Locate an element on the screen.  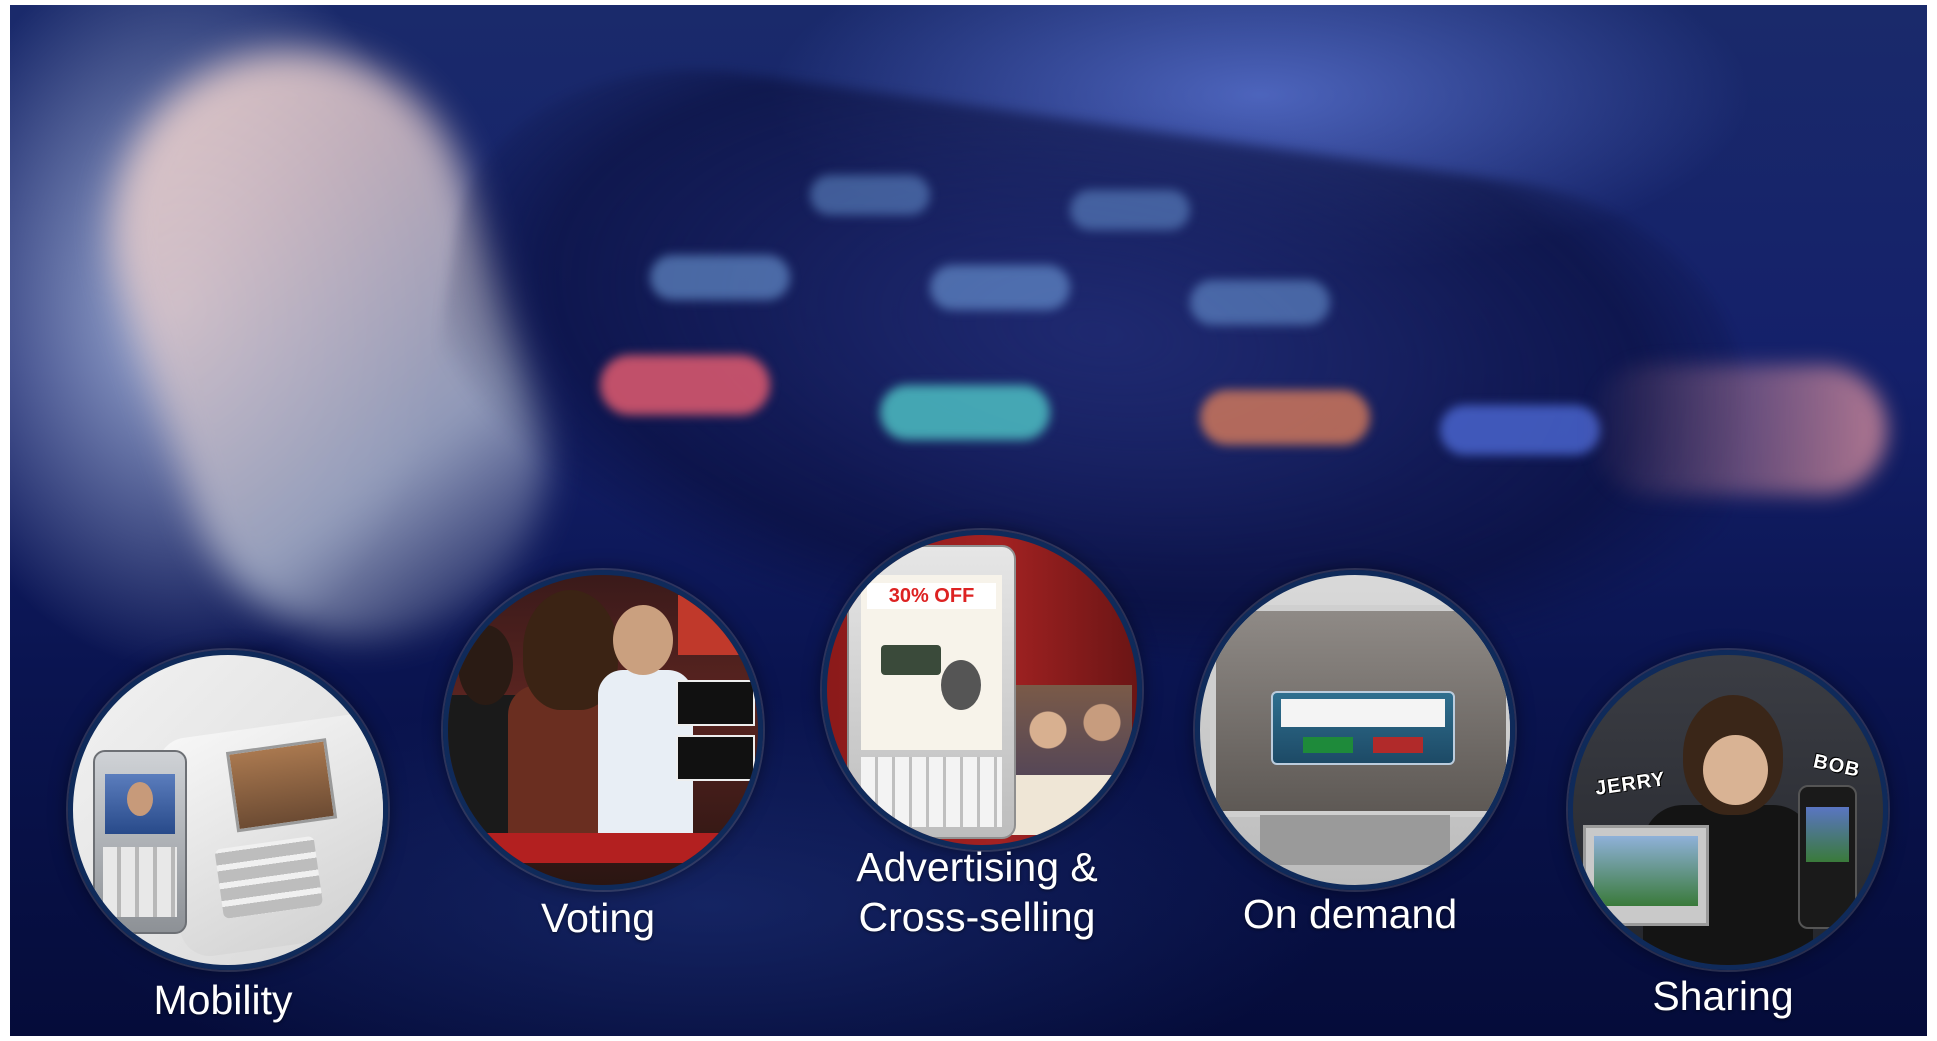
host-head is located at coordinates (643, 640).